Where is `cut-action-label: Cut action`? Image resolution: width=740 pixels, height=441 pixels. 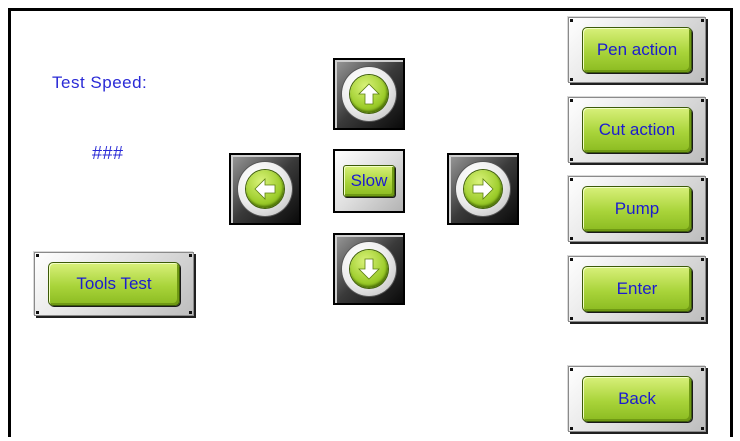
cut-action-label: Cut action is located at coordinates (637, 130).